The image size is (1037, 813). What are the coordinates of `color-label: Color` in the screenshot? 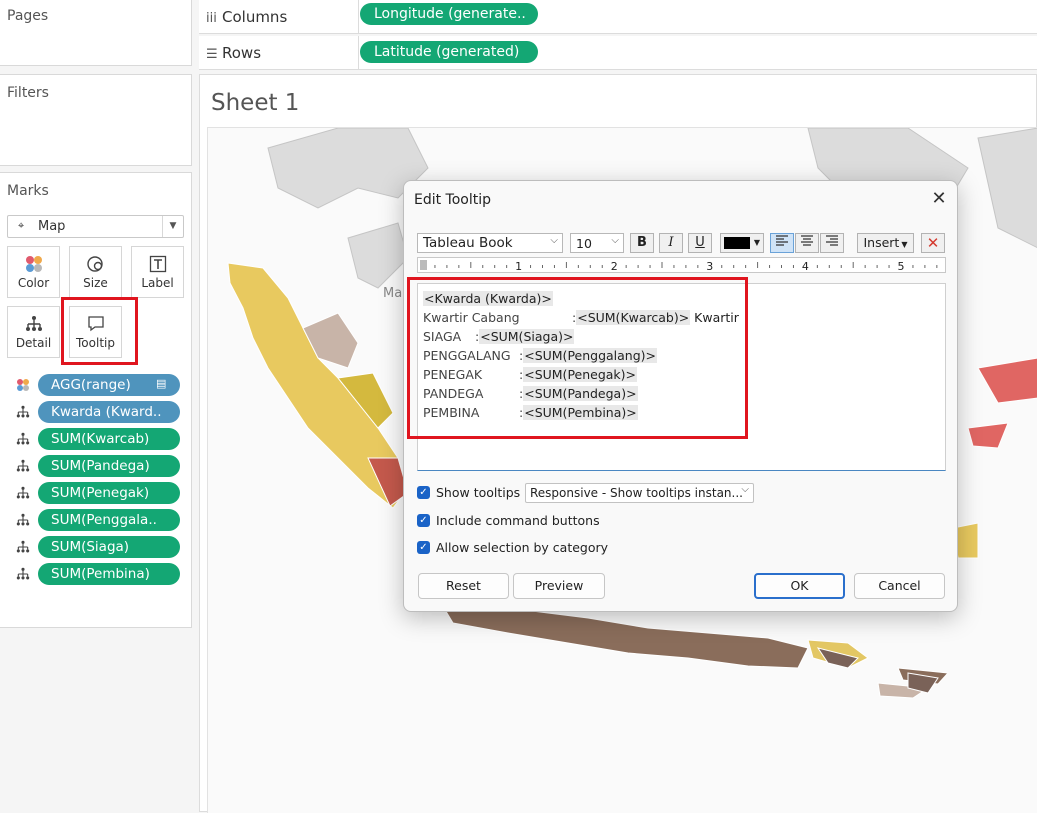 It's located at (33, 283).